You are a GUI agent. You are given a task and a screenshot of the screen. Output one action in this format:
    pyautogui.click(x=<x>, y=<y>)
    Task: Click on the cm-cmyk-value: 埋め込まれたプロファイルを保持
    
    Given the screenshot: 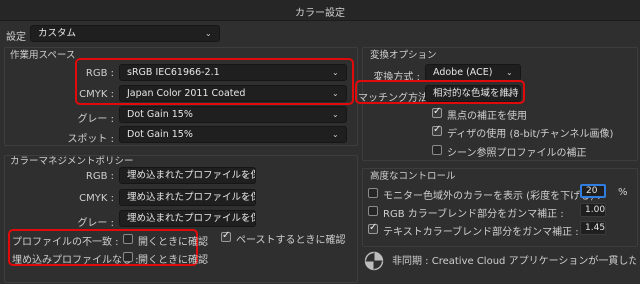 What is the action you would take?
    pyautogui.click(x=191, y=197)
    